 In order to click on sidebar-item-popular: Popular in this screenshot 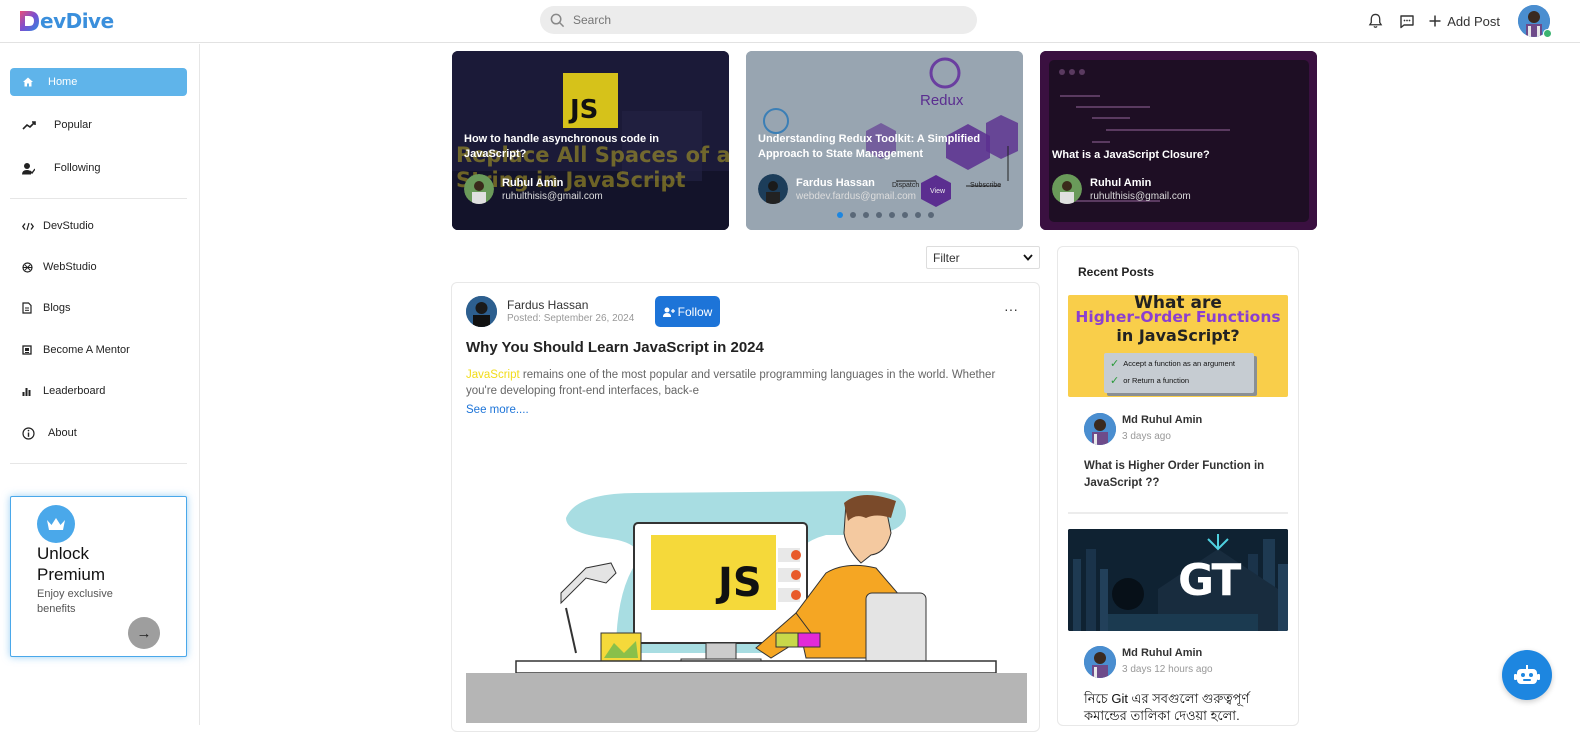, I will do `click(98, 125)`.